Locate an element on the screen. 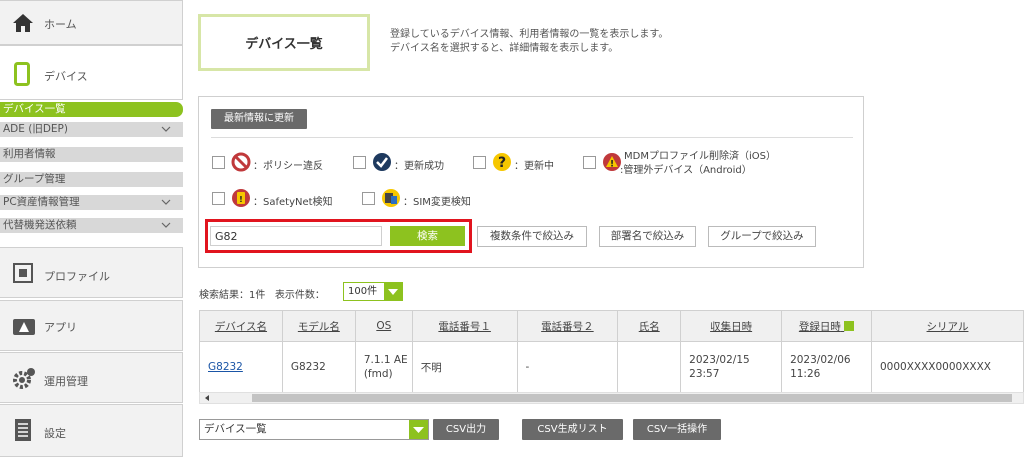  cell-os-line: 7.1.1 AE is located at coordinates (385, 360).